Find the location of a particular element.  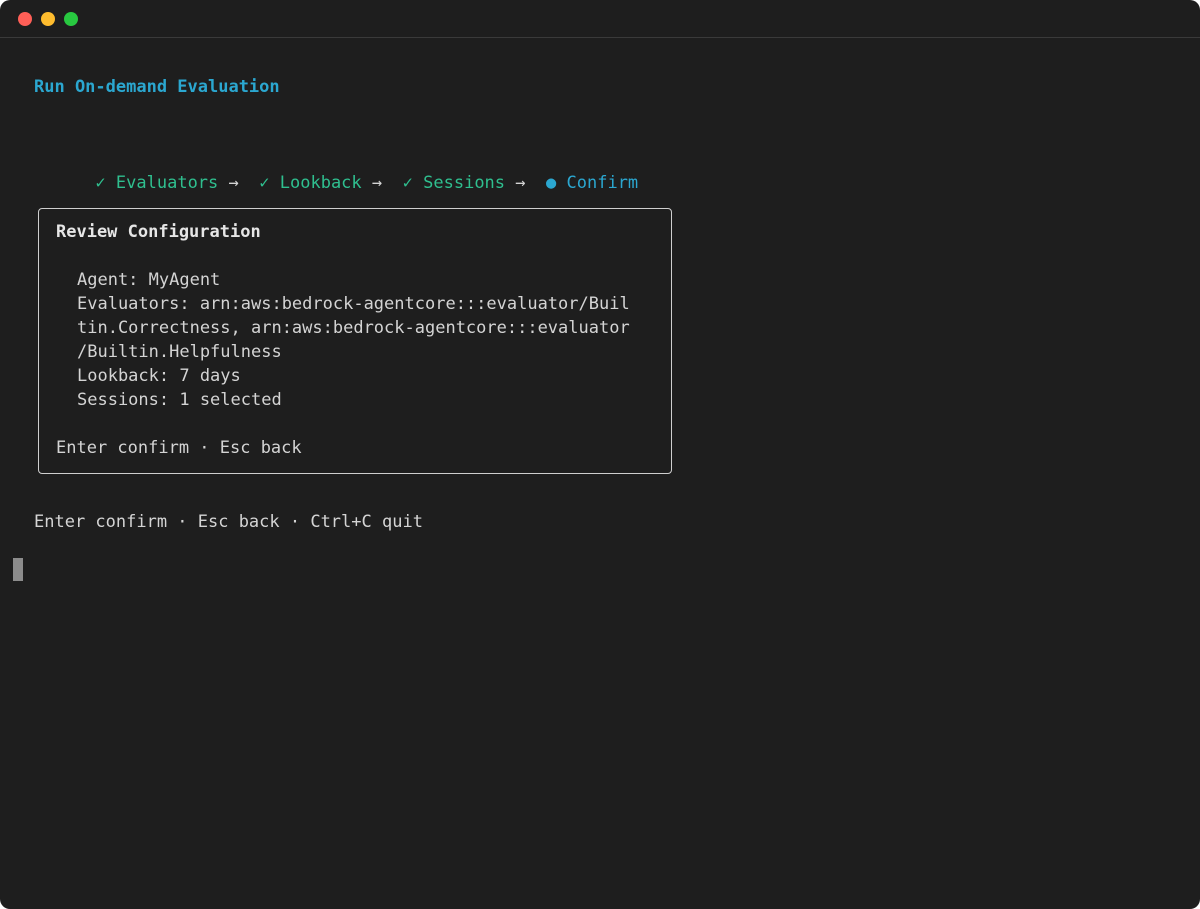

title-bar is located at coordinates (600, 19).